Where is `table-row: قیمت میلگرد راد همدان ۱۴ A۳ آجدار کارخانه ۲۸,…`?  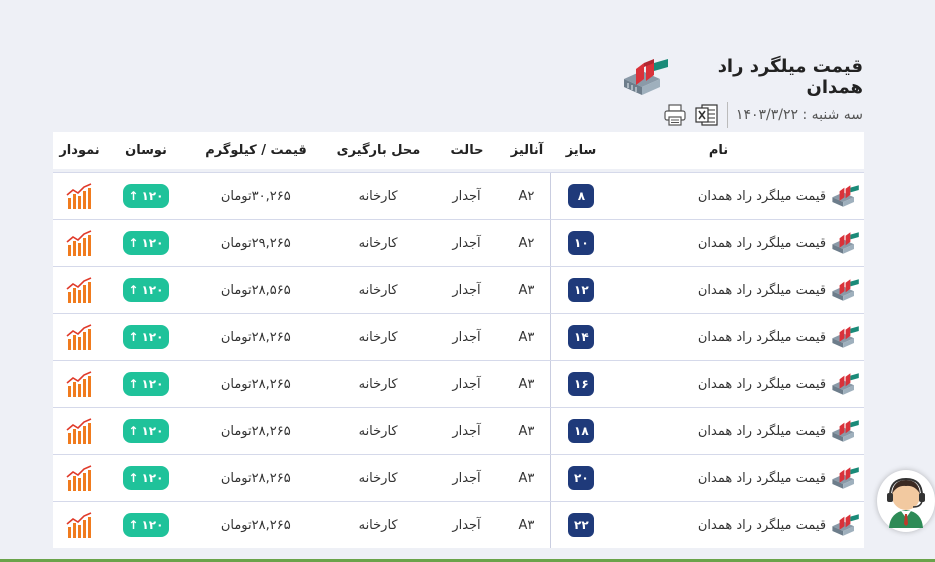 table-row: قیمت میلگرد راد همدان ۱۴ A۳ آجدار کارخانه ۲۸,… is located at coordinates (458, 336).